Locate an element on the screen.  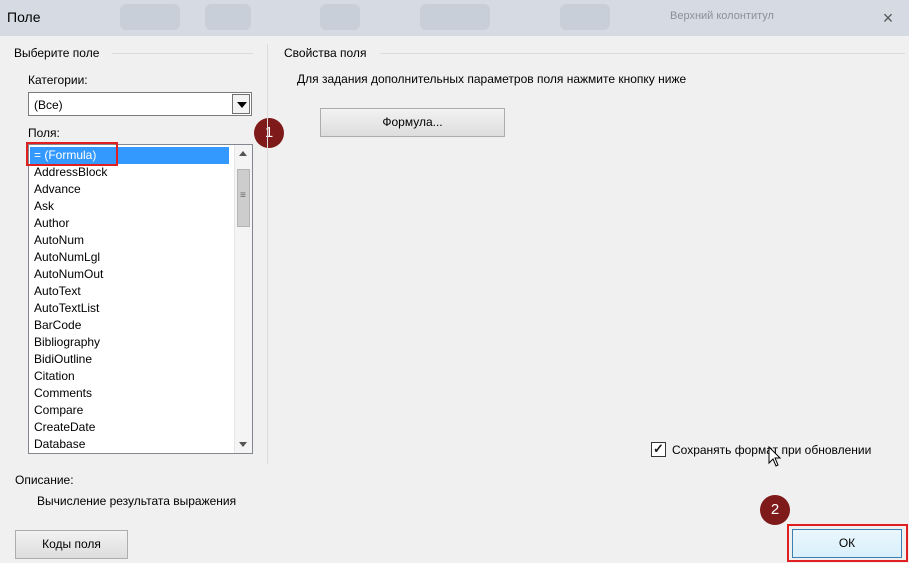
description-label: Описание: is located at coordinates (44, 480).